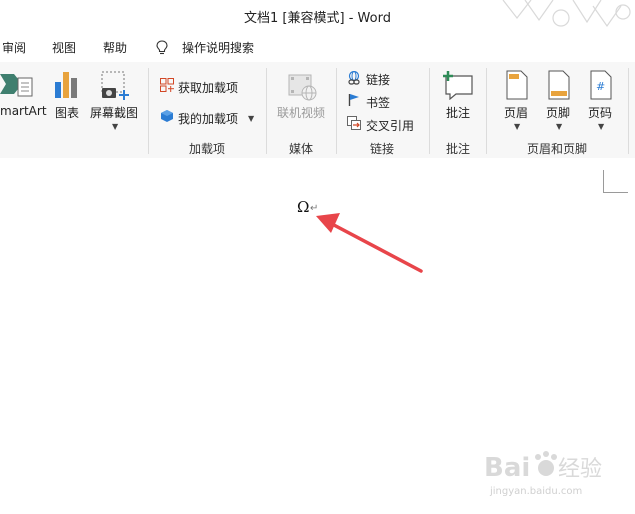 The width and height of the screenshot is (635, 514). What do you see at coordinates (208, 118) in the screenshot?
I see `my-addins-button: 我的加载项` at bounding box center [208, 118].